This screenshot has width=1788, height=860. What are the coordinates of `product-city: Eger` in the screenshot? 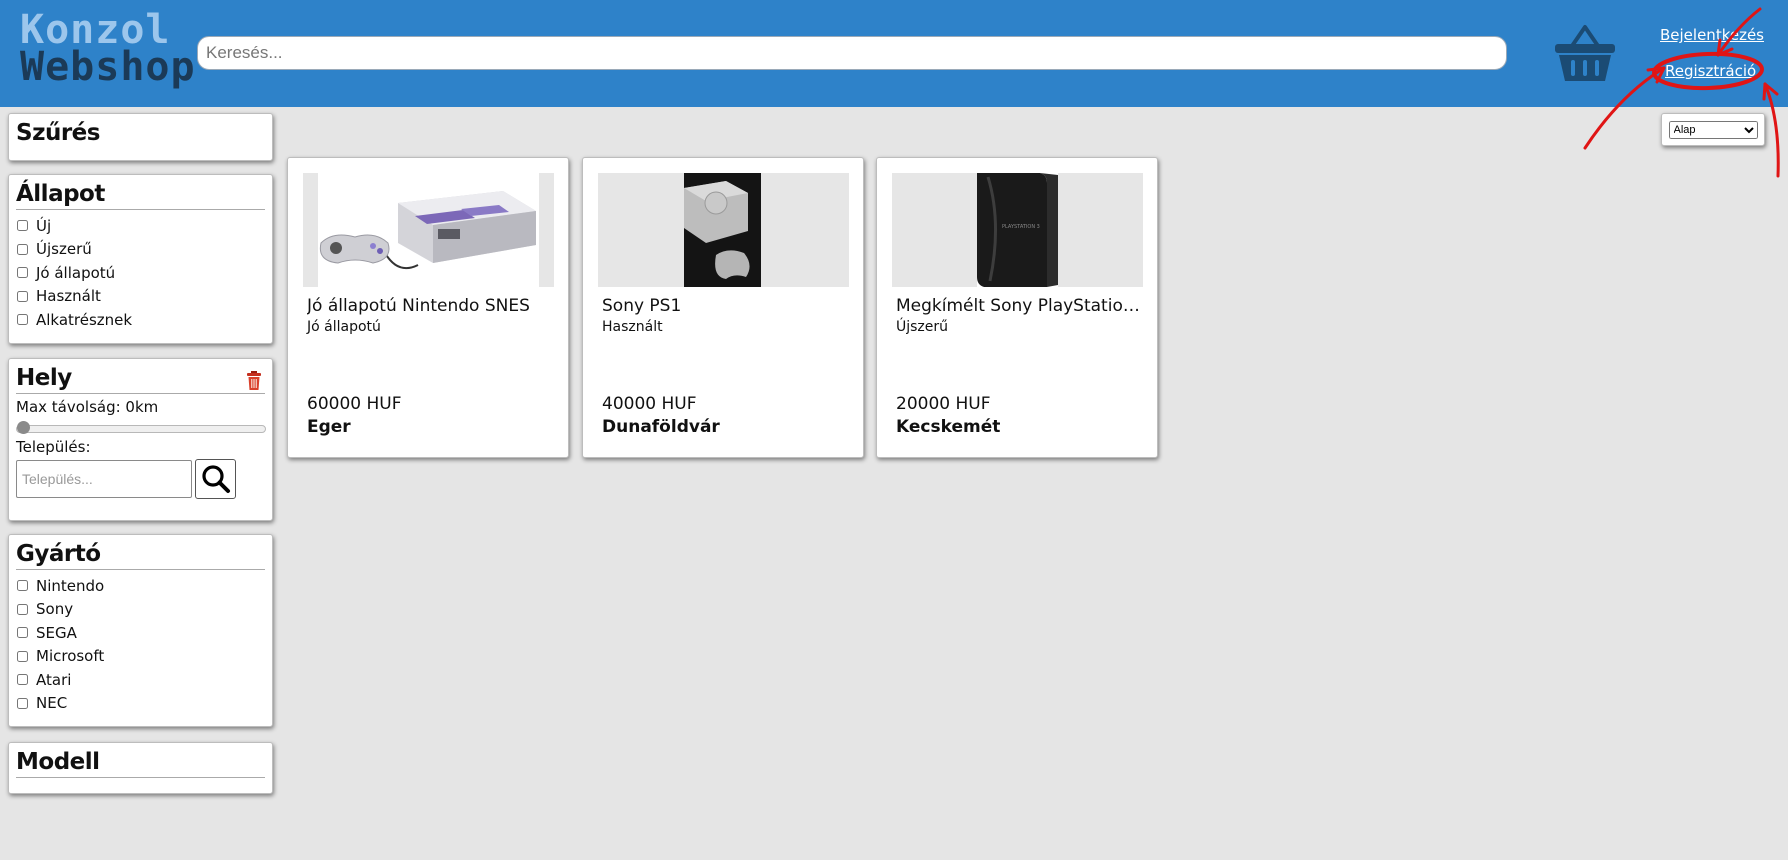 It's located at (329, 427).